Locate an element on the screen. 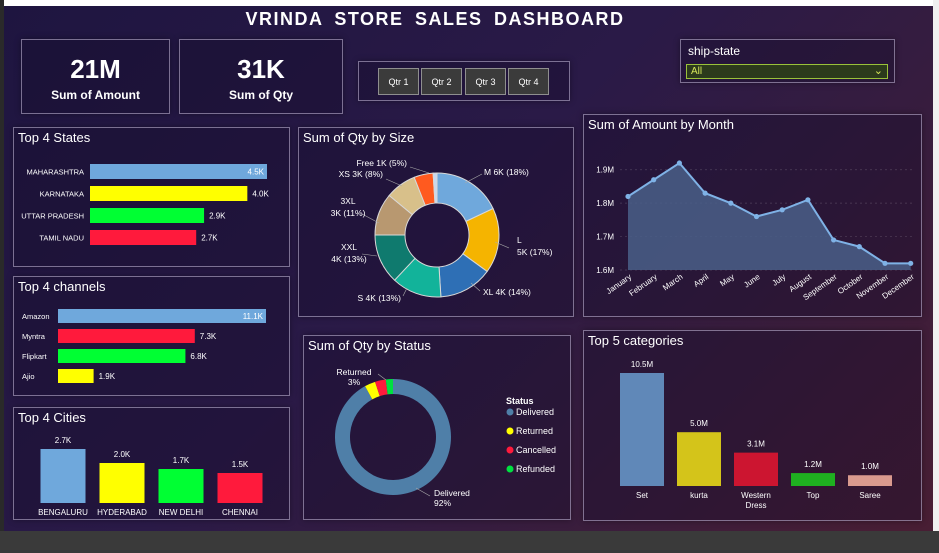 The width and height of the screenshot is (939, 553). slice-label: Returned is located at coordinates (354, 372).